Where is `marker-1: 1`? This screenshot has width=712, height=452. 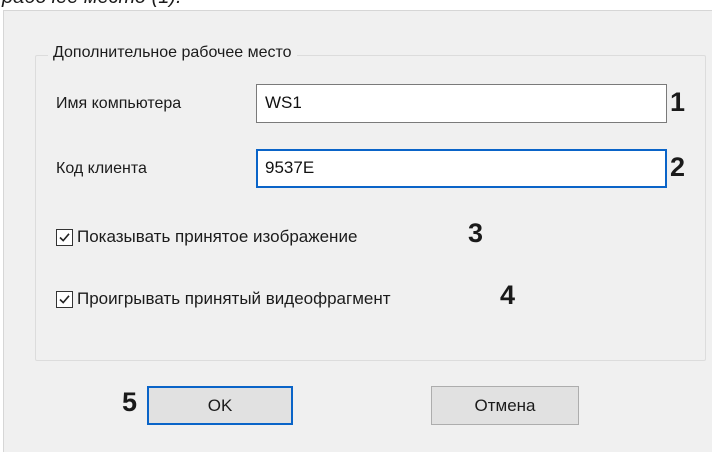 marker-1: 1 is located at coordinates (678, 102).